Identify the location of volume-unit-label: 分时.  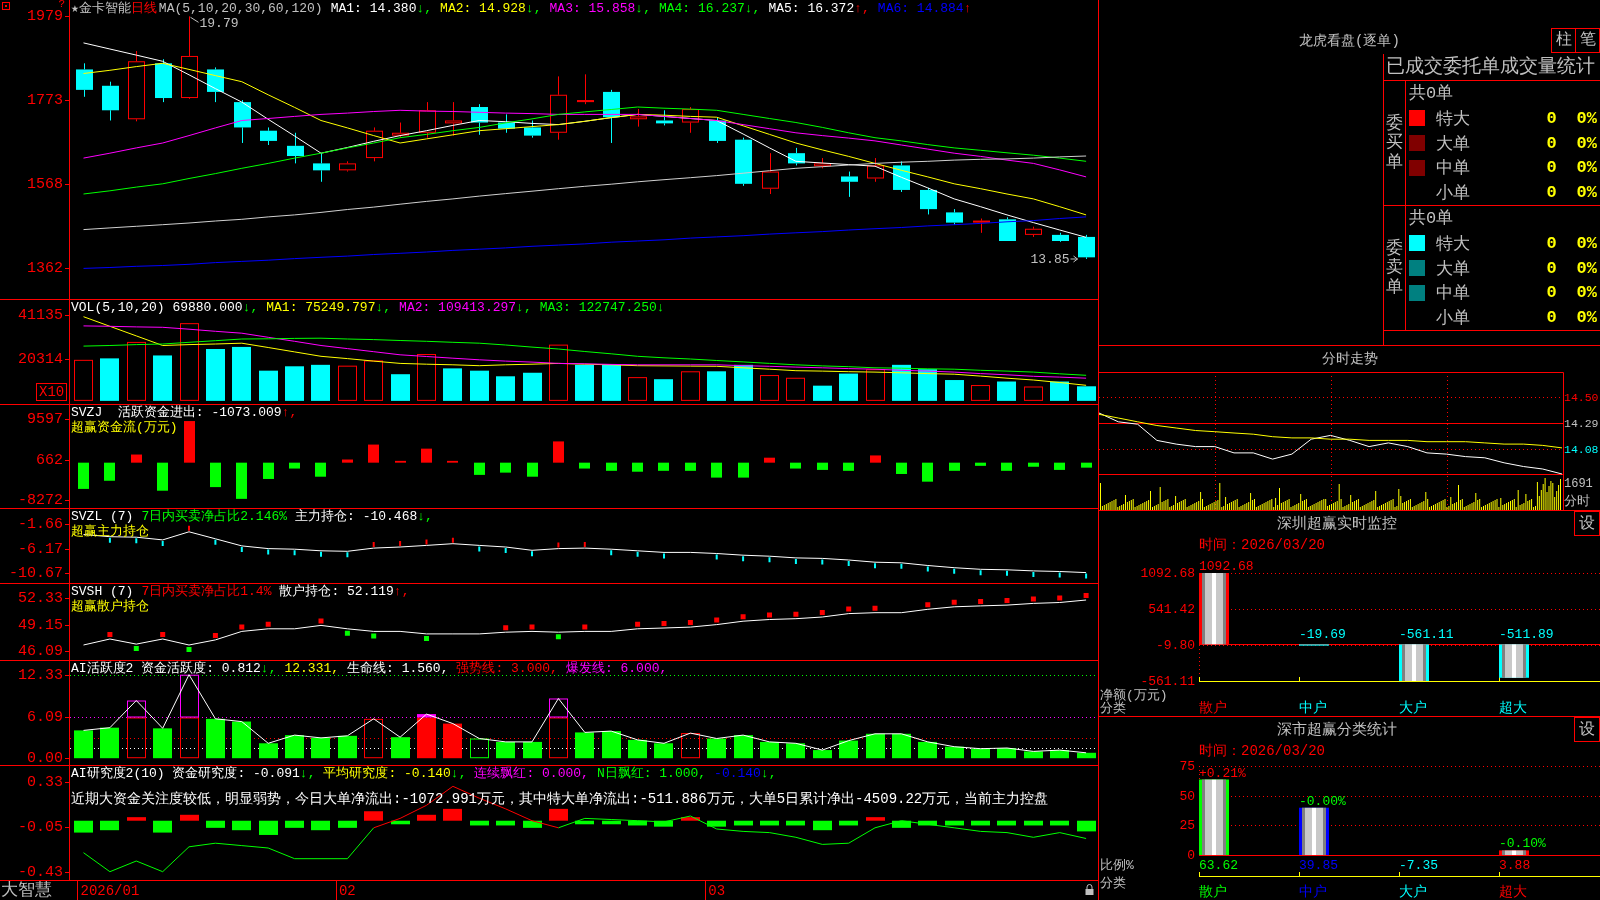
(1577, 501).